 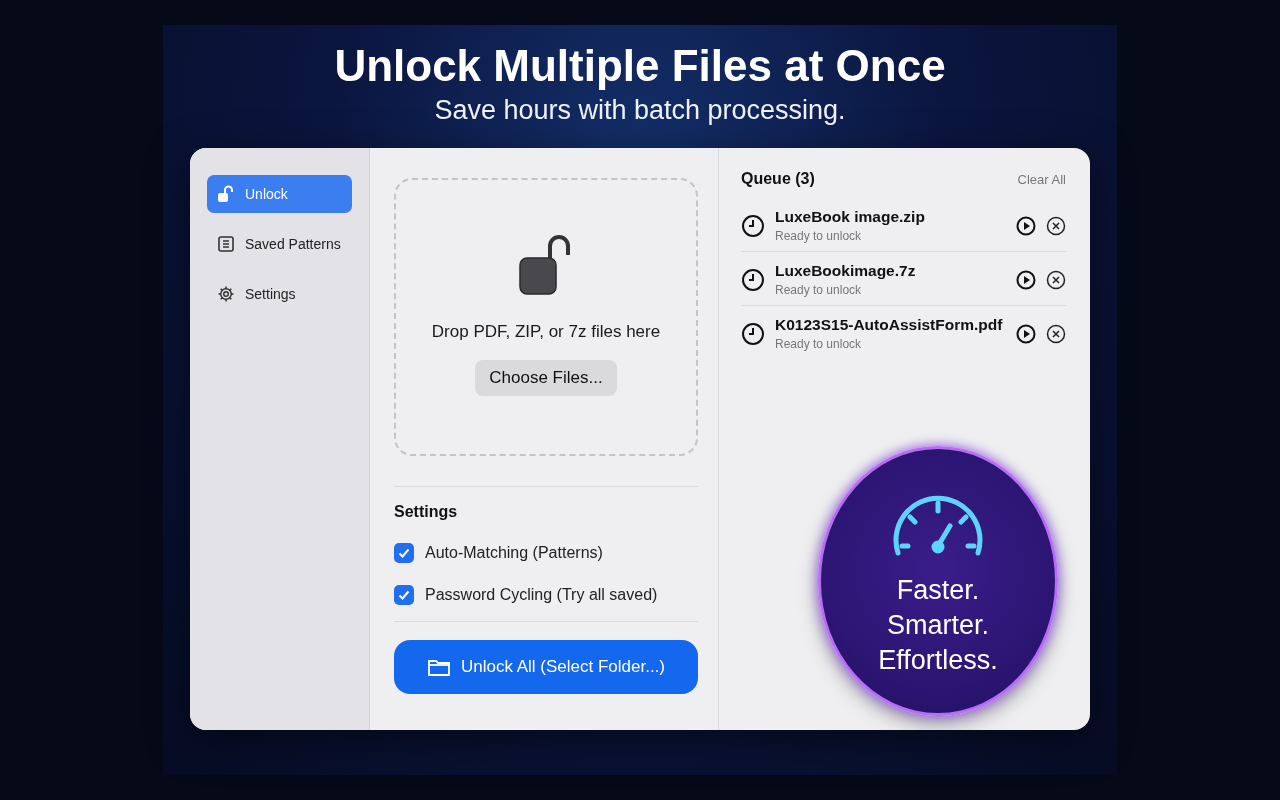 What do you see at coordinates (226, 294) in the screenshot?
I see `settings-icon` at bounding box center [226, 294].